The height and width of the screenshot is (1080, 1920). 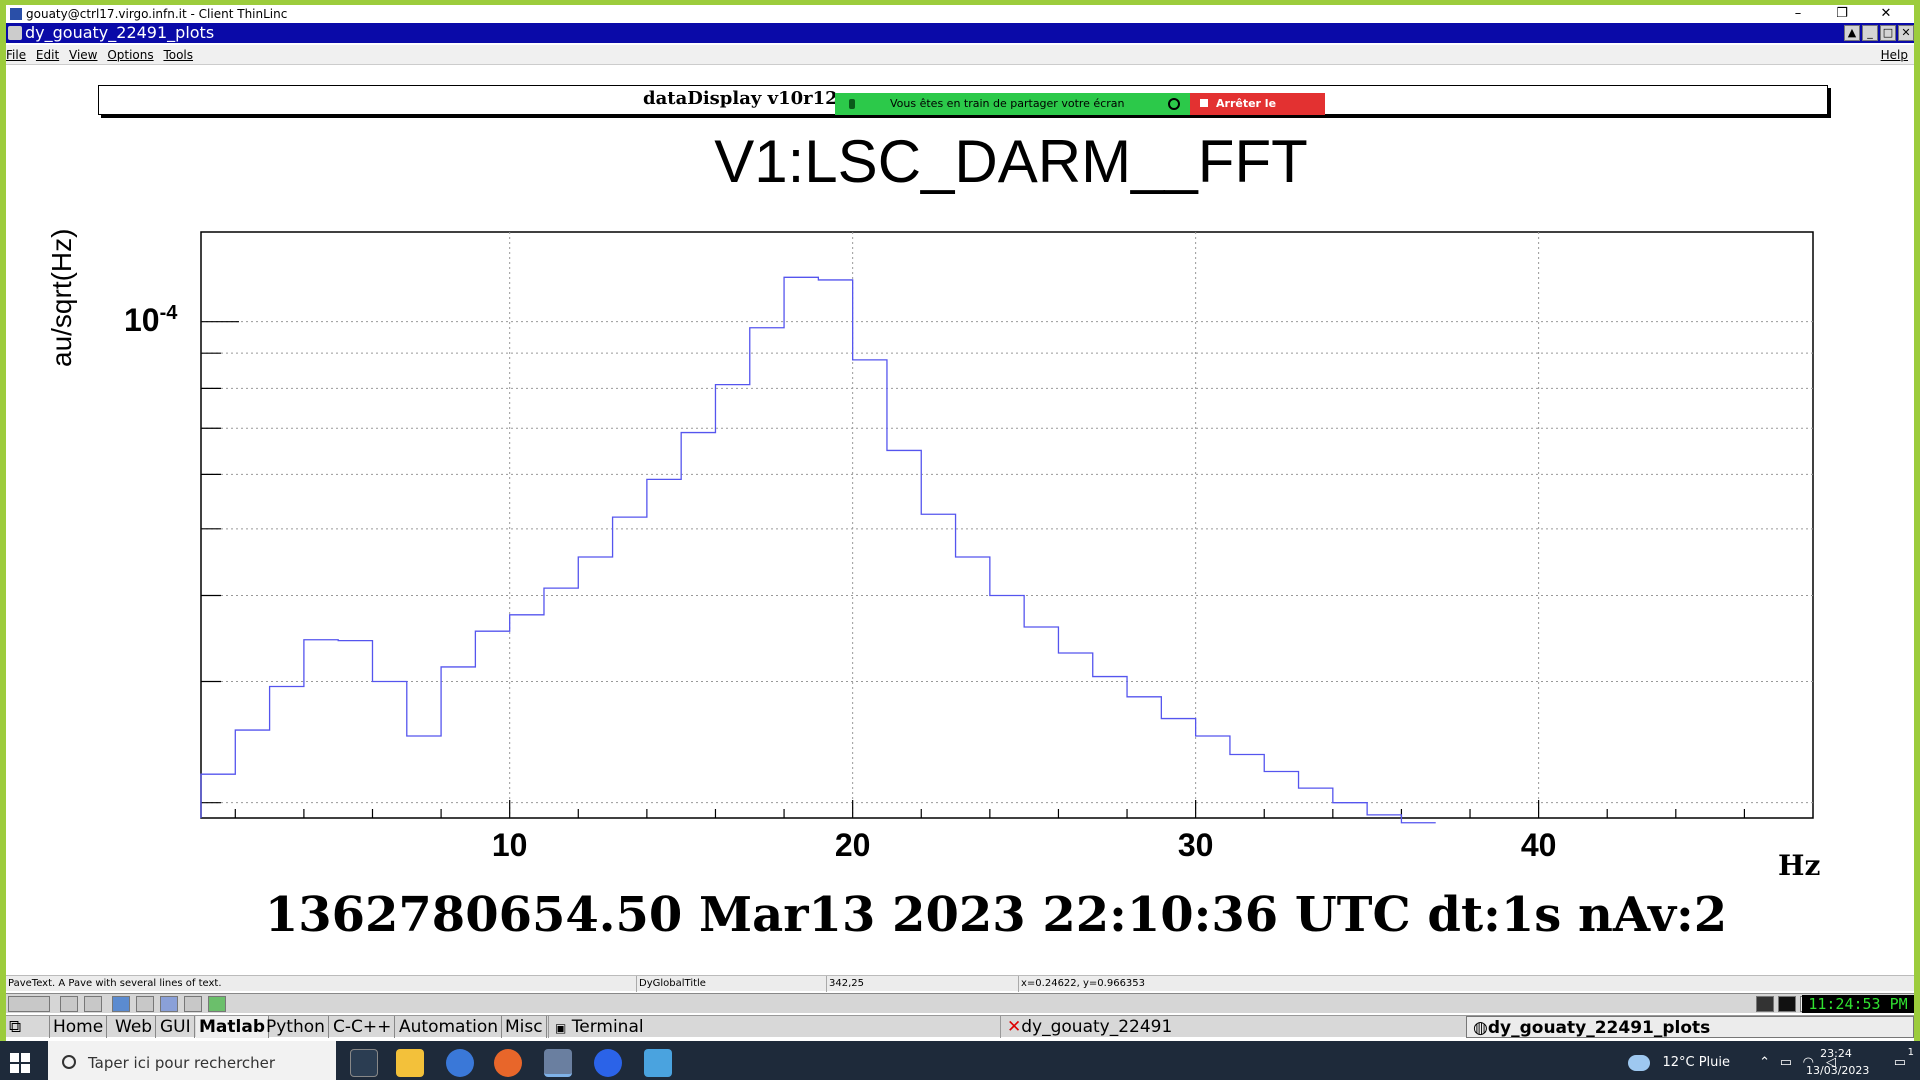 I want to click on x-tick-label: 40, so click(x=1539, y=845).